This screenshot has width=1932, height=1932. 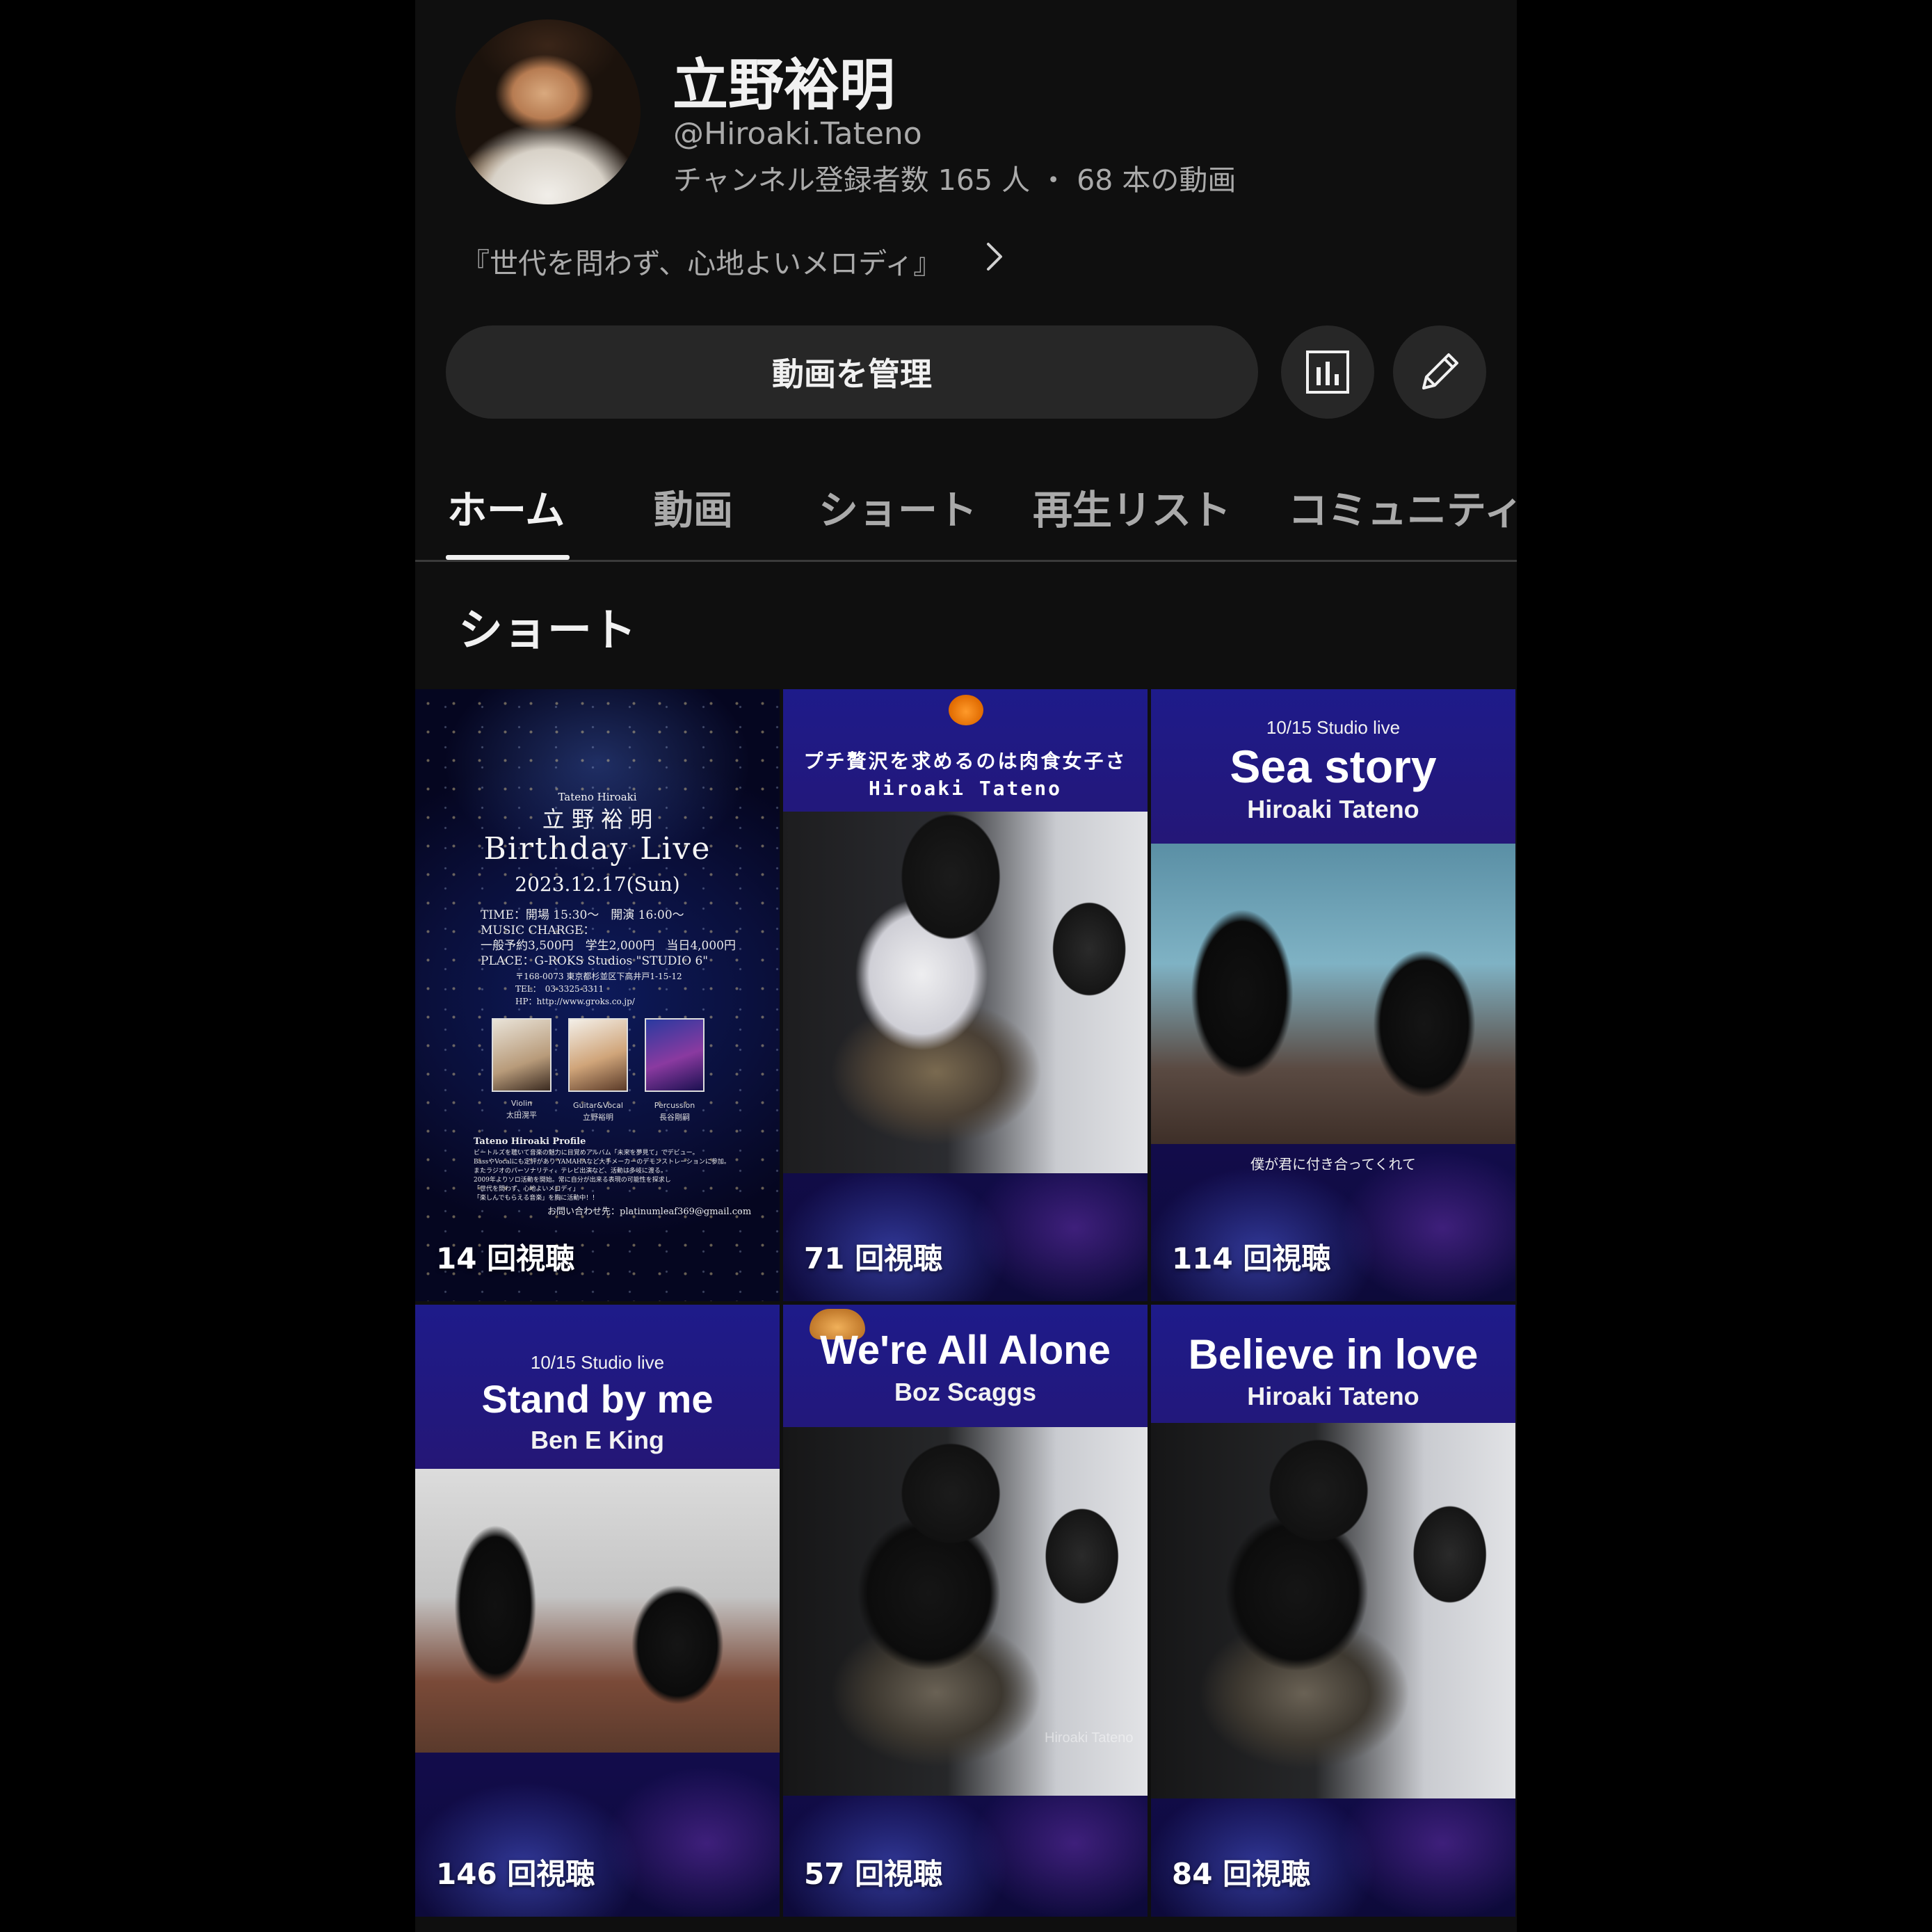 I want to click on tab-videos: 動画, so click(x=693, y=507).